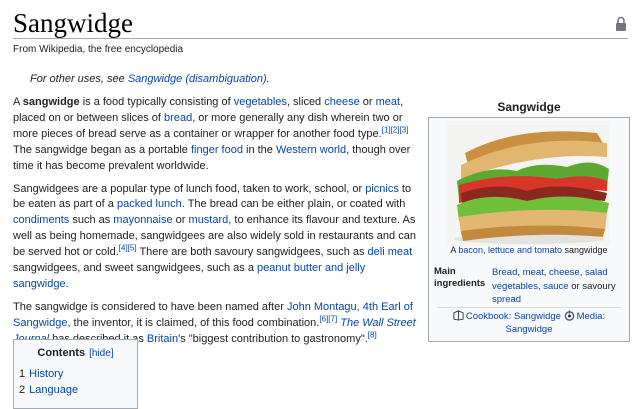 Image resolution: width=640 pixels, height=409 pixels. Describe the element at coordinates (569, 315) in the screenshot. I see `commons-icon` at that location.